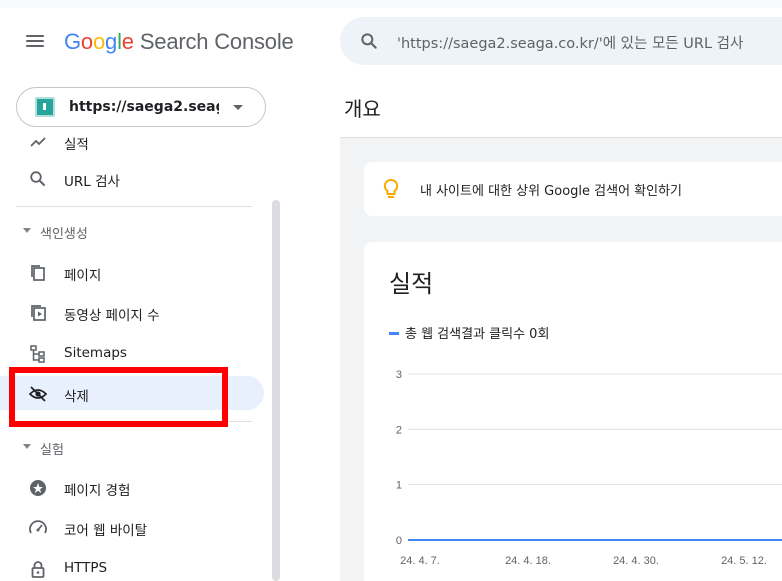 This screenshot has width=782, height=581. I want to click on section-label: 색인생성, so click(64, 234).